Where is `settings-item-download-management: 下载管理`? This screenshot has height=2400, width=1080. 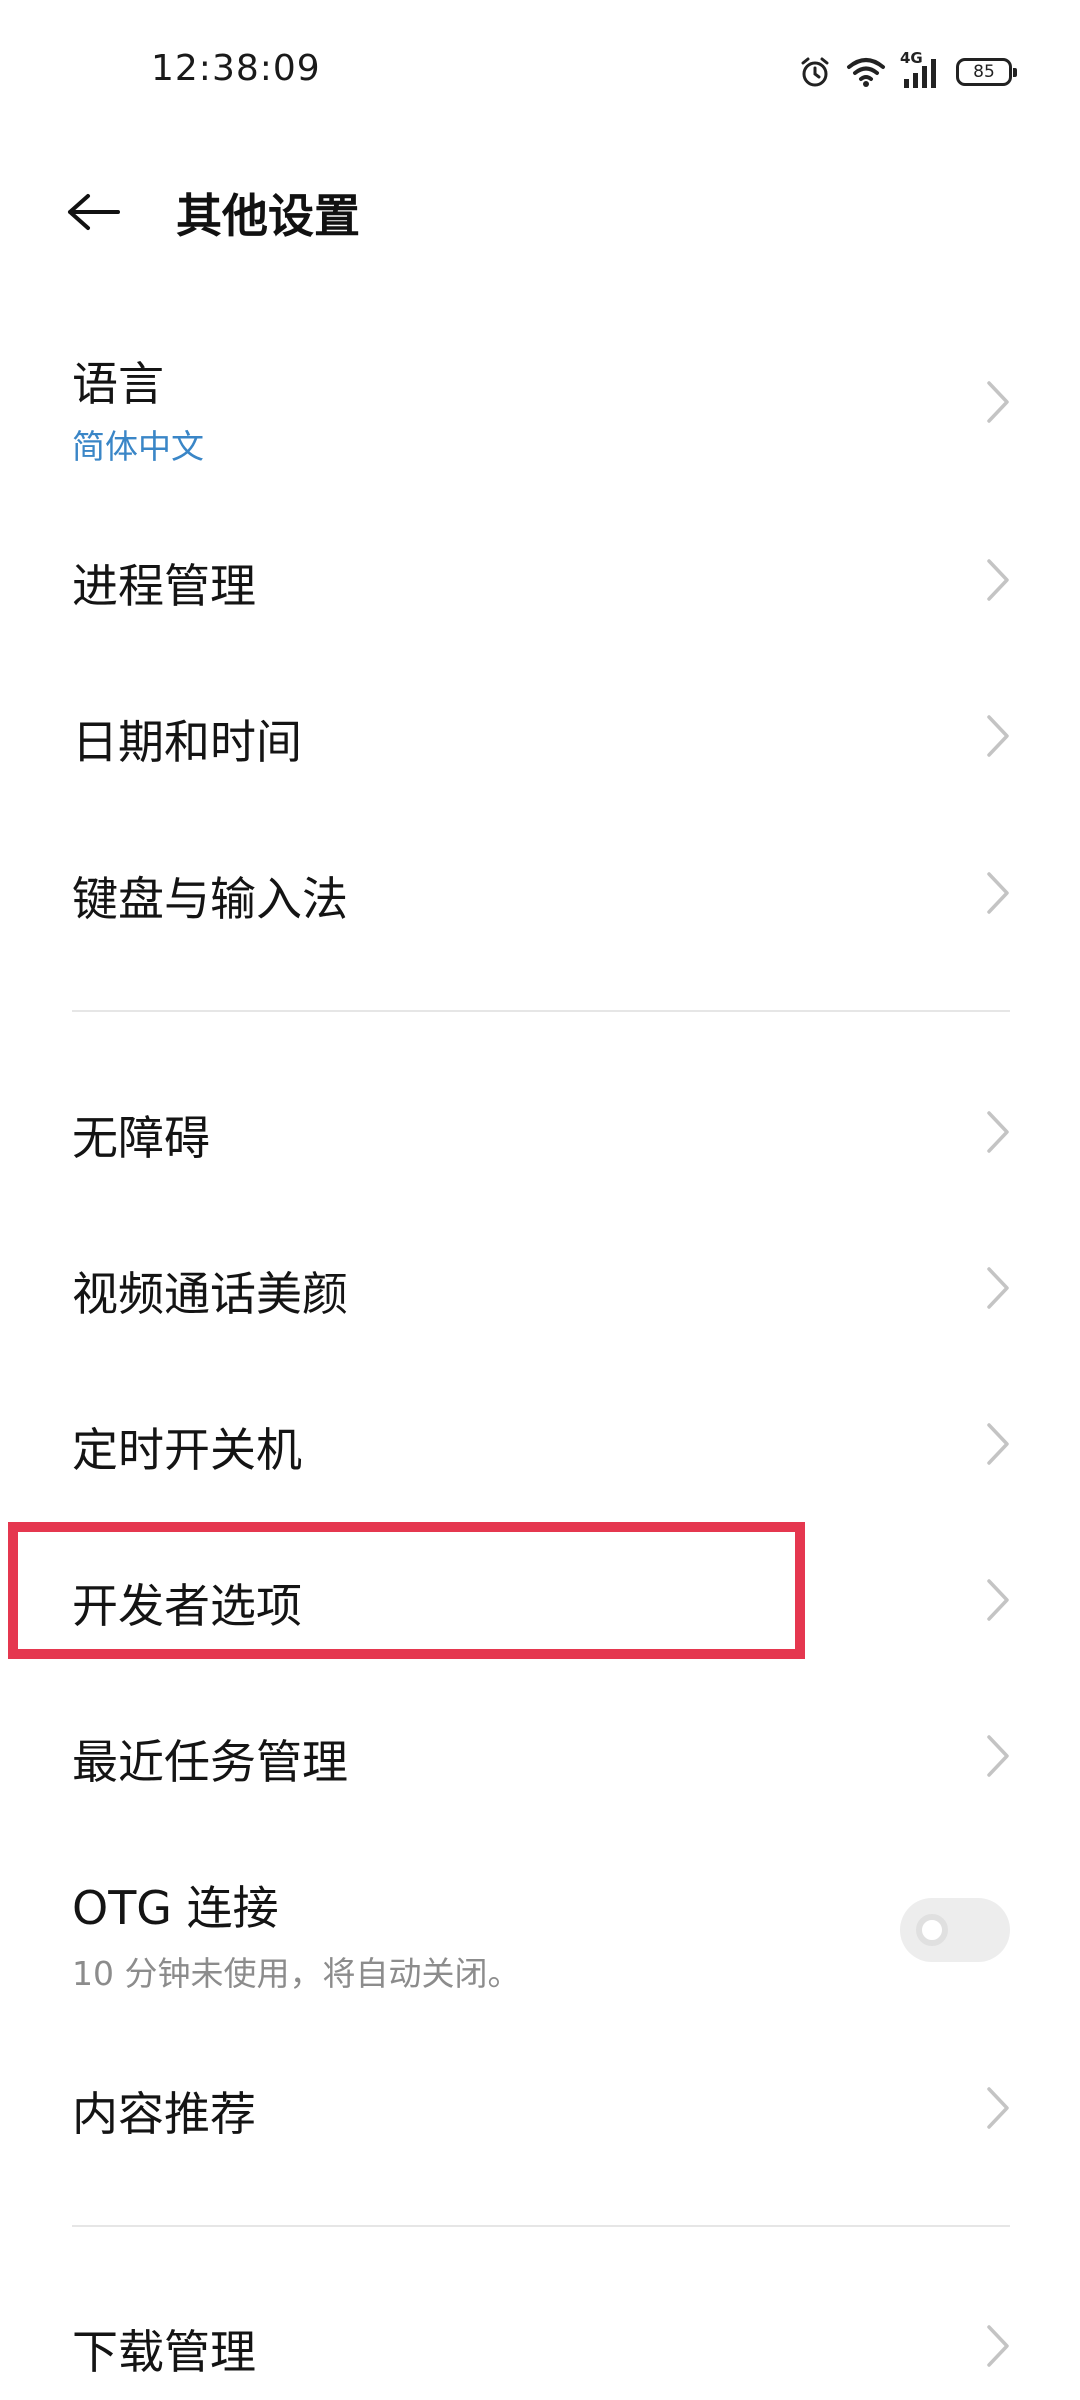
settings-item-download-management: 下载管理 is located at coordinates (540, 2346).